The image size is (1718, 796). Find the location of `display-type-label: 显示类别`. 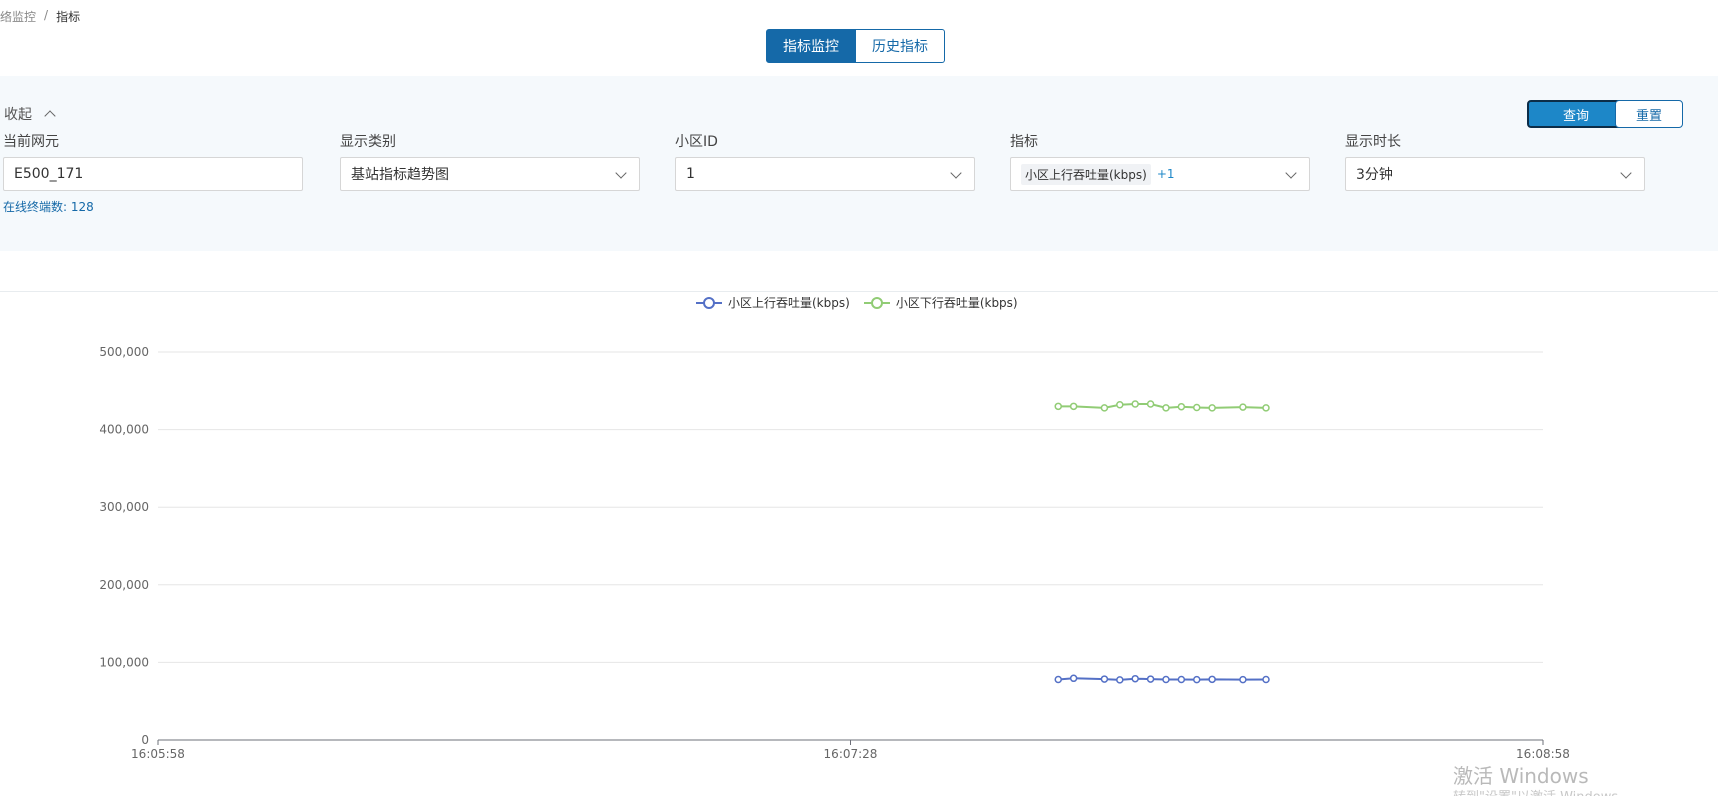

display-type-label: 显示类别 is located at coordinates (368, 142).